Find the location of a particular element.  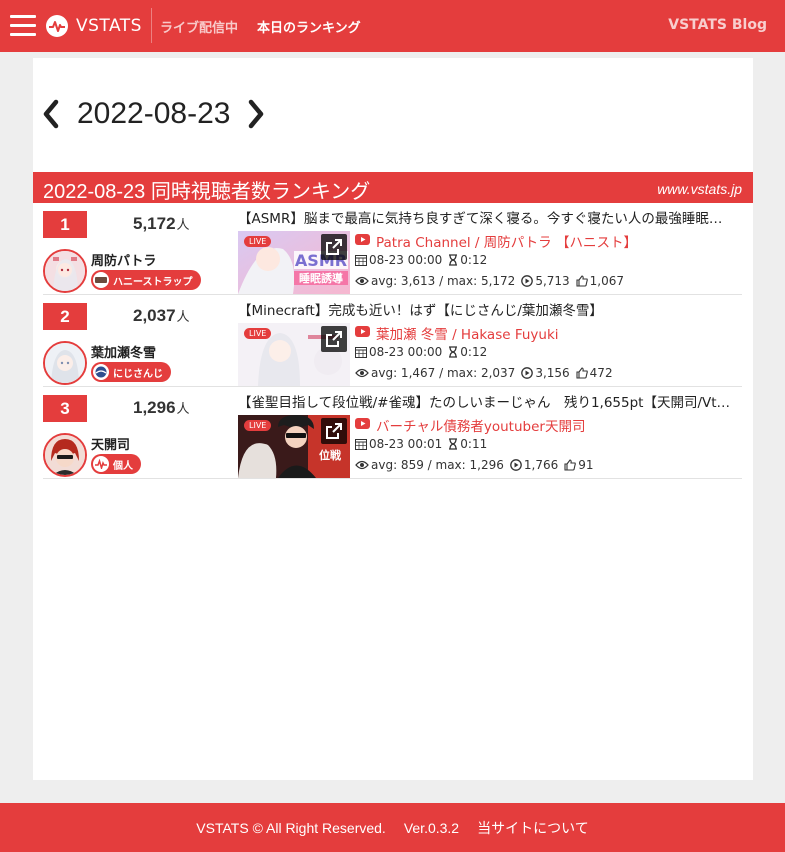

channel-name: 天開司 is located at coordinates (110, 443).